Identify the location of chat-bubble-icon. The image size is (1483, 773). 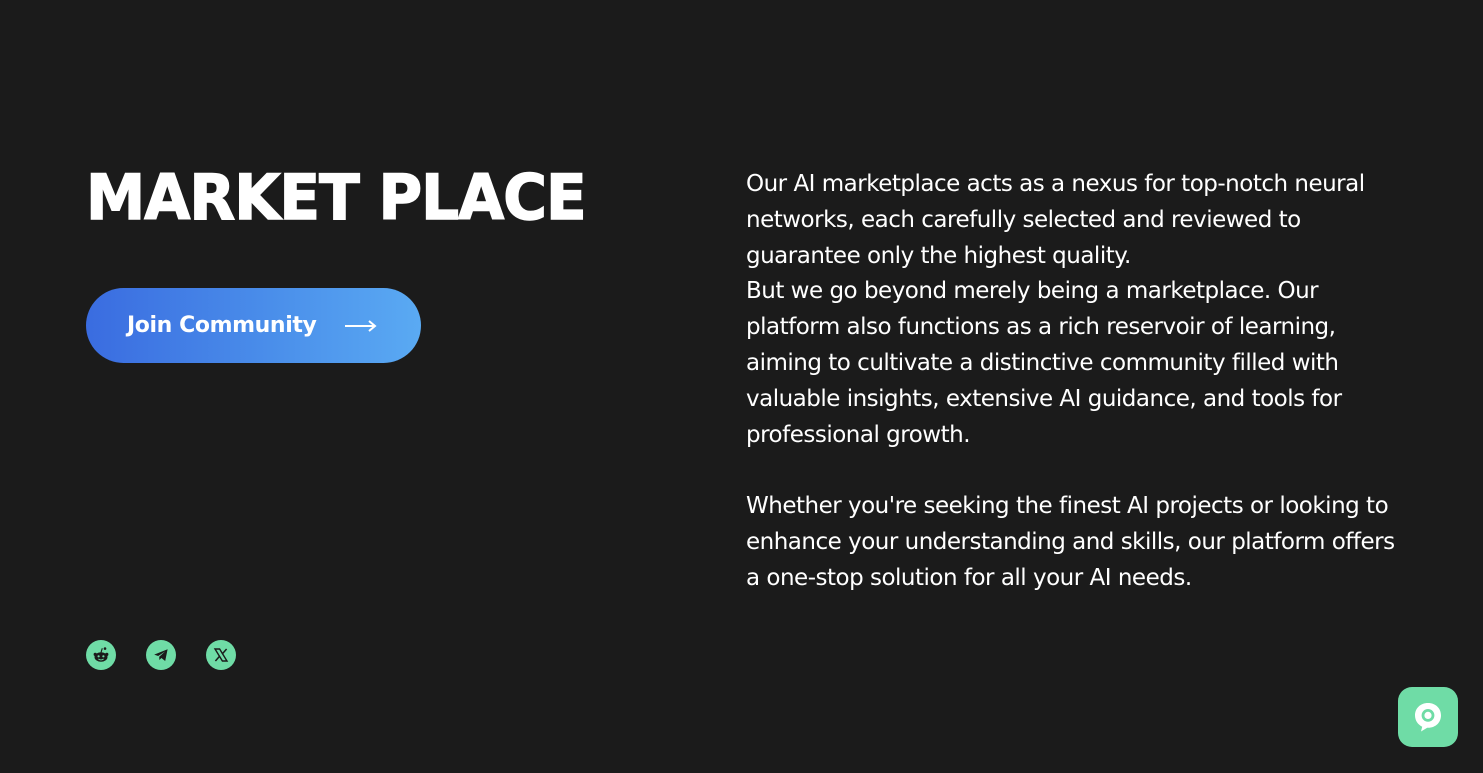
(1428, 717).